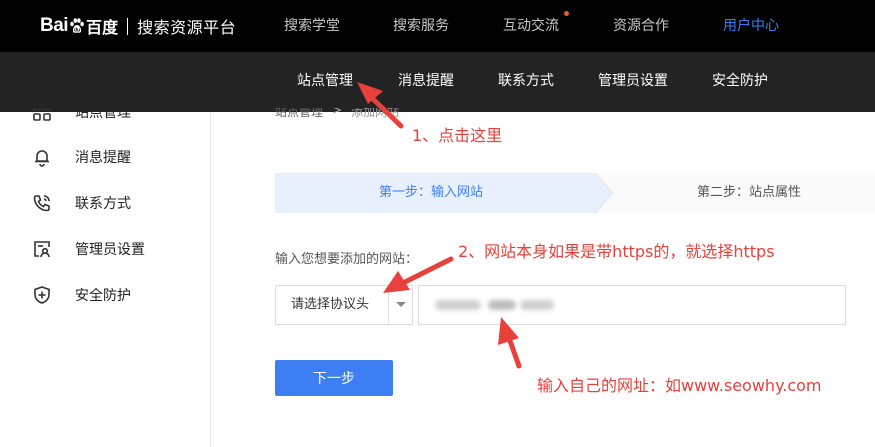 The image size is (875, 447). What do you see at coordinates (77, 25) in the screenshot?
I see `paw-icon: du` at bounding box center [77, 25].